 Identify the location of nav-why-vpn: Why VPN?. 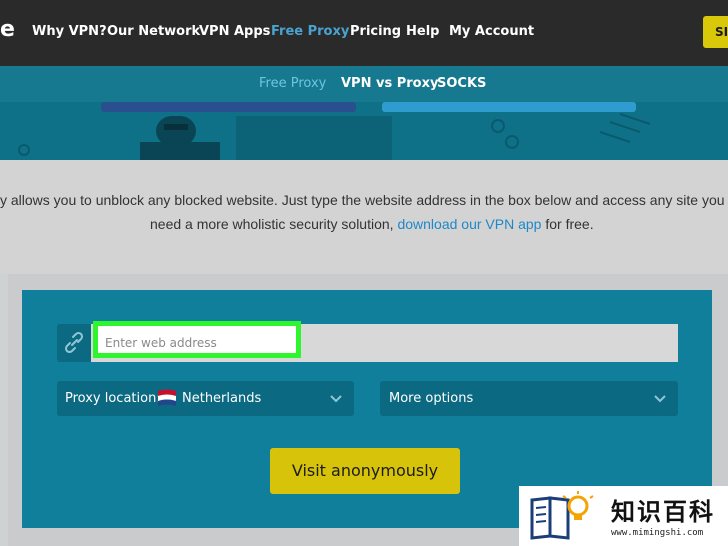
(69, 31).